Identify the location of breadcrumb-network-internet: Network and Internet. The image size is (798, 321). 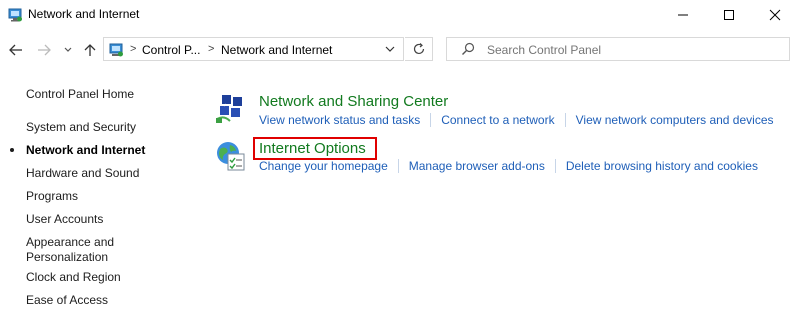
(276, 50).